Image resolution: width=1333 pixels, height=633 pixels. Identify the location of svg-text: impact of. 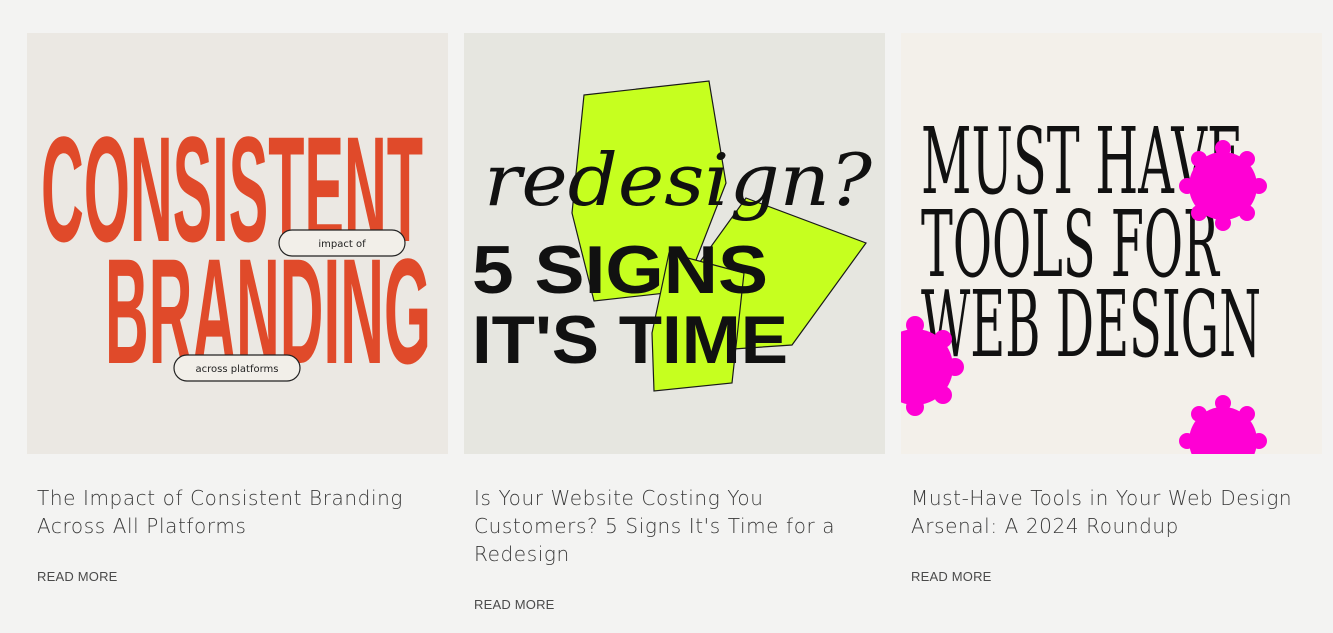
(342, 244).